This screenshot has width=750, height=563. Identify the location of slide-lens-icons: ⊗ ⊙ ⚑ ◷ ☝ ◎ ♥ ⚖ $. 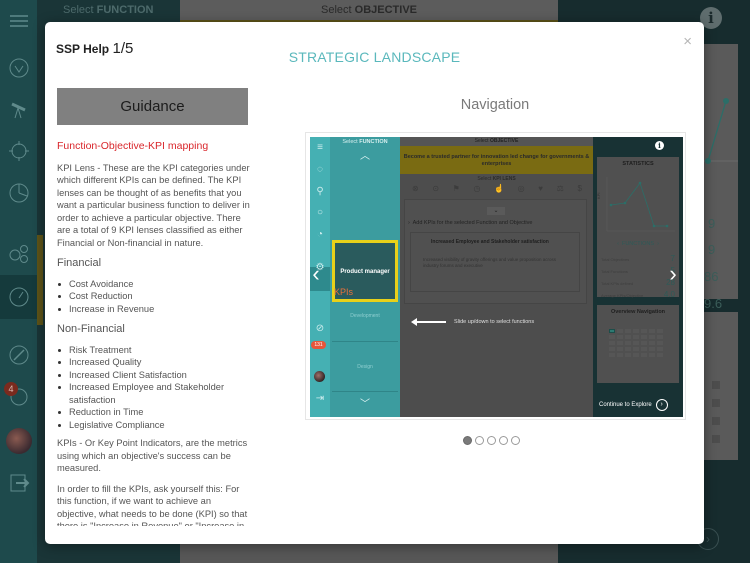
(497, 188).